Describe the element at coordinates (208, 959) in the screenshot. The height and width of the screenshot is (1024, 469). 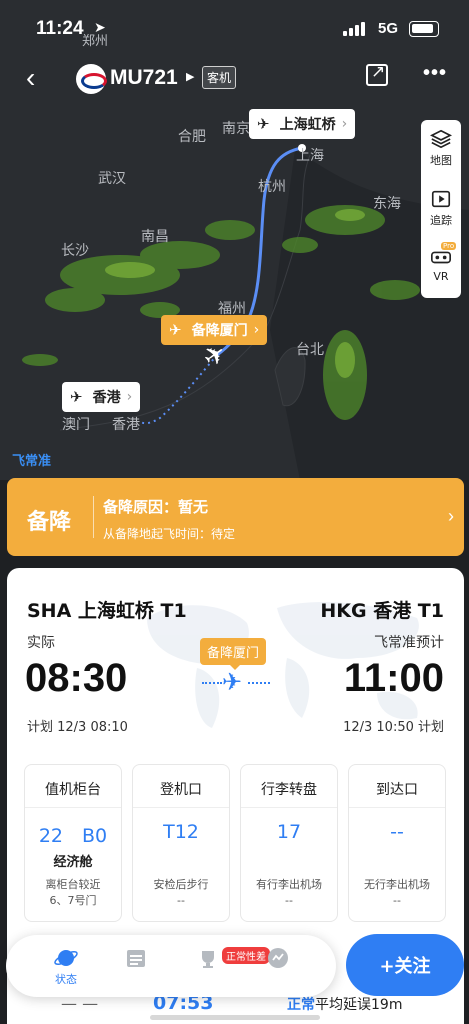
I see `trophy-icon` at that location.